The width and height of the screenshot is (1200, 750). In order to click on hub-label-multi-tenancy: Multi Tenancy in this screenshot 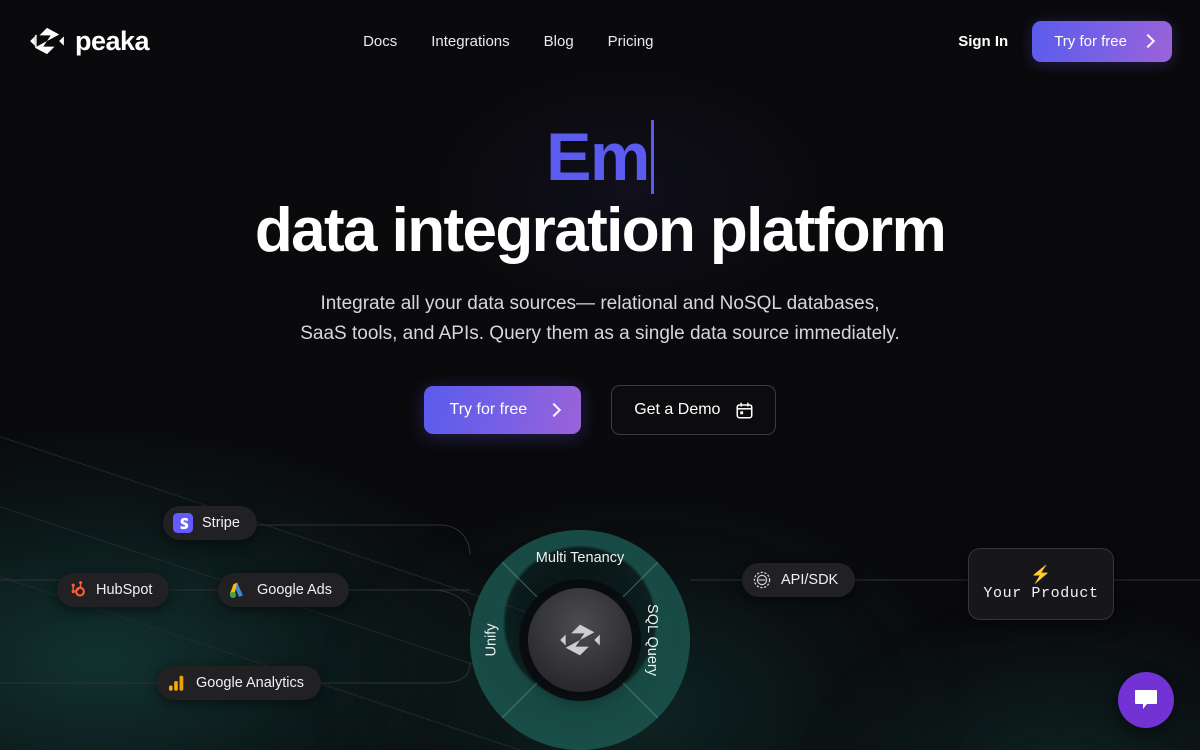, I will do `click(580, 558)`.